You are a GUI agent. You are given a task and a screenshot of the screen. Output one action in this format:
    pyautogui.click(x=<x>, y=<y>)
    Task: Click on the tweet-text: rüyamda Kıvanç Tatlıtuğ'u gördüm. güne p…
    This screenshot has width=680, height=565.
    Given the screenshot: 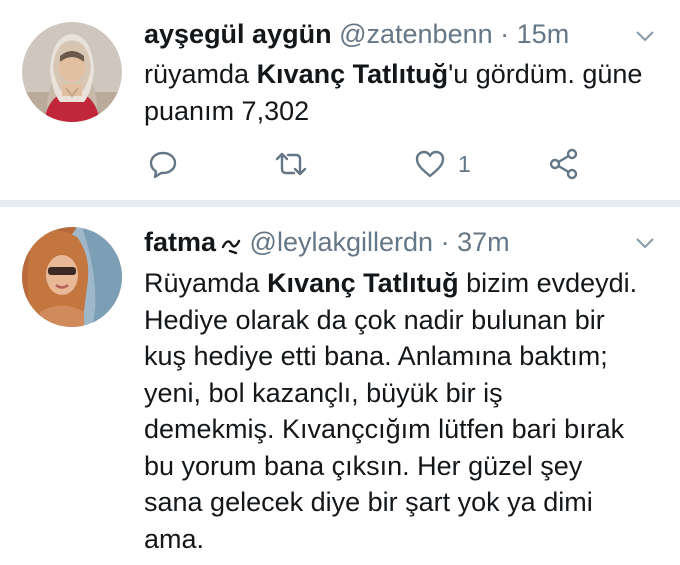 What is the action you would take?
    pyautogui.click(x=404, y=92)
    